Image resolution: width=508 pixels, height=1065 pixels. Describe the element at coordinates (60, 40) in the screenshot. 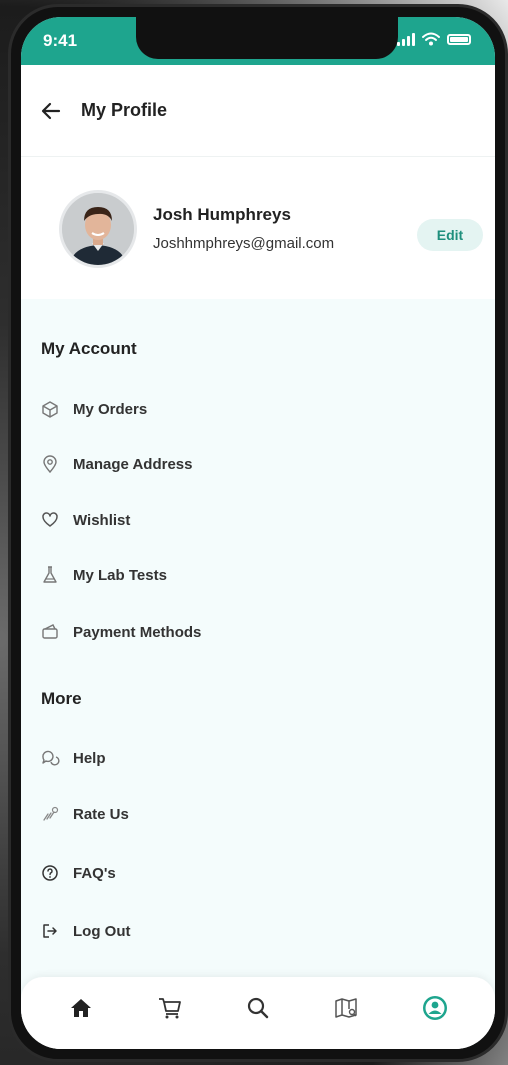

I see `status-time: 9:41` at that location.